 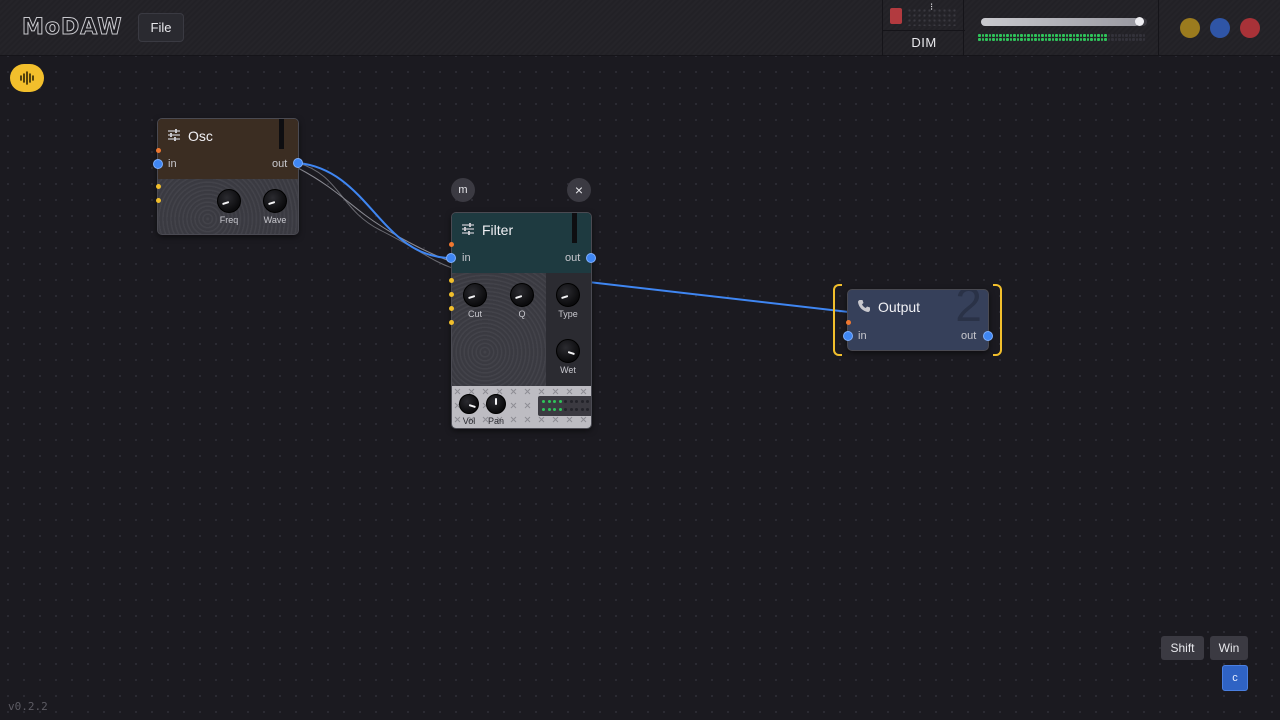 I want to click on audio-waveform-button, so click(x=27, y=78).